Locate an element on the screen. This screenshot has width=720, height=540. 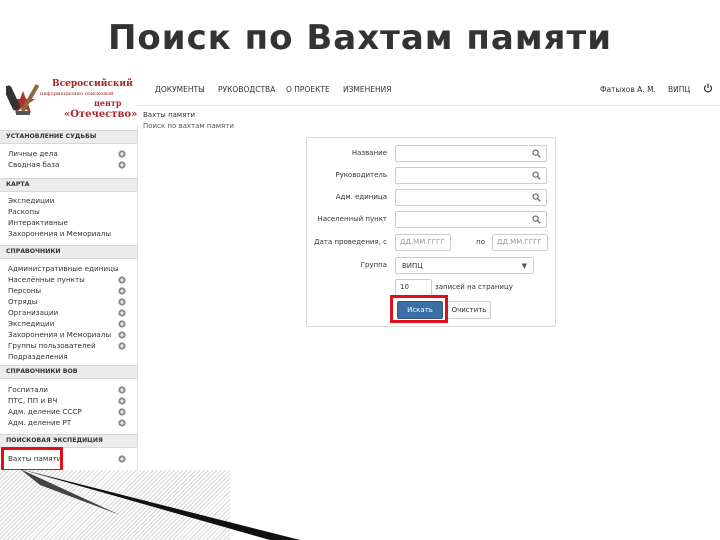
sidebar-item-expeditions: Экспедиции is located at coordinates (31, 323).